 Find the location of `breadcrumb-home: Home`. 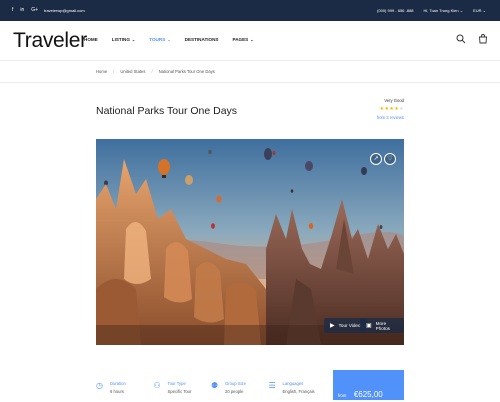

breadcrumb-home: Home is located at coordinates (101, 71).